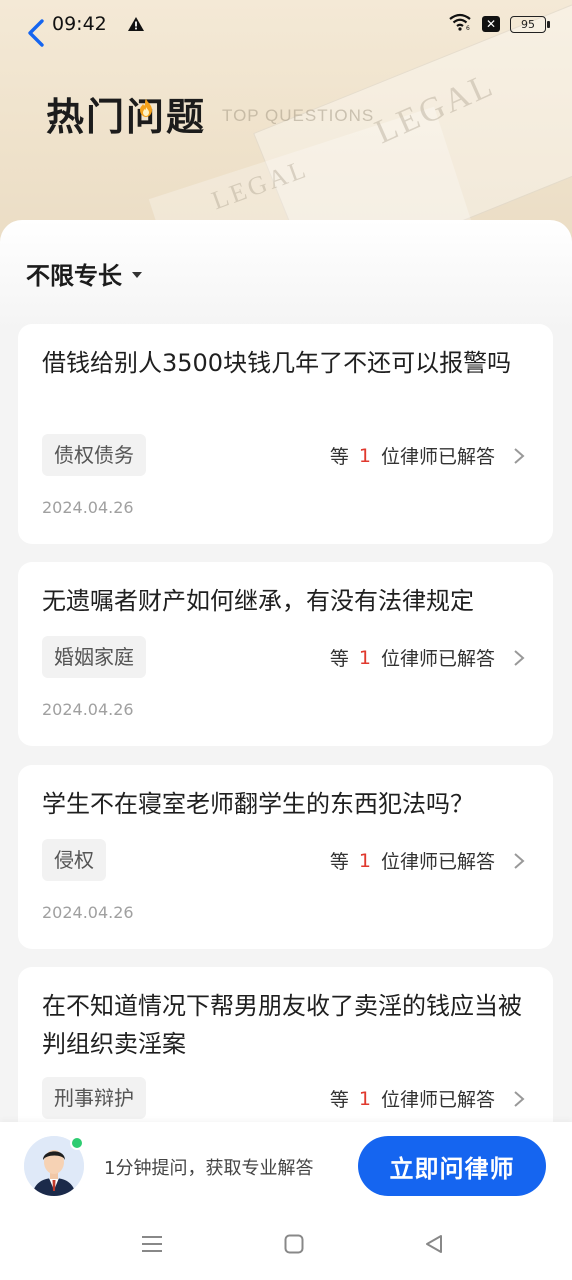 The width and height of the screenshot is (572, 1280). I want to click on svg-text: 6, so click(468, 28).